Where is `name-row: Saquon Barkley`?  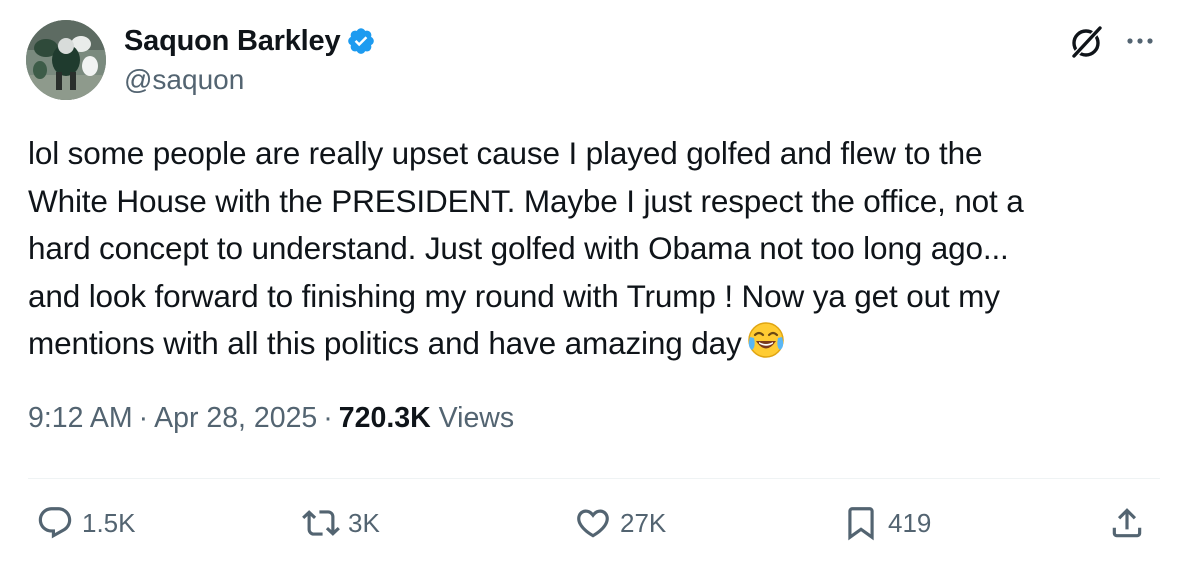 name-row: Saquon Barkley is located at coordinates (250, 41).